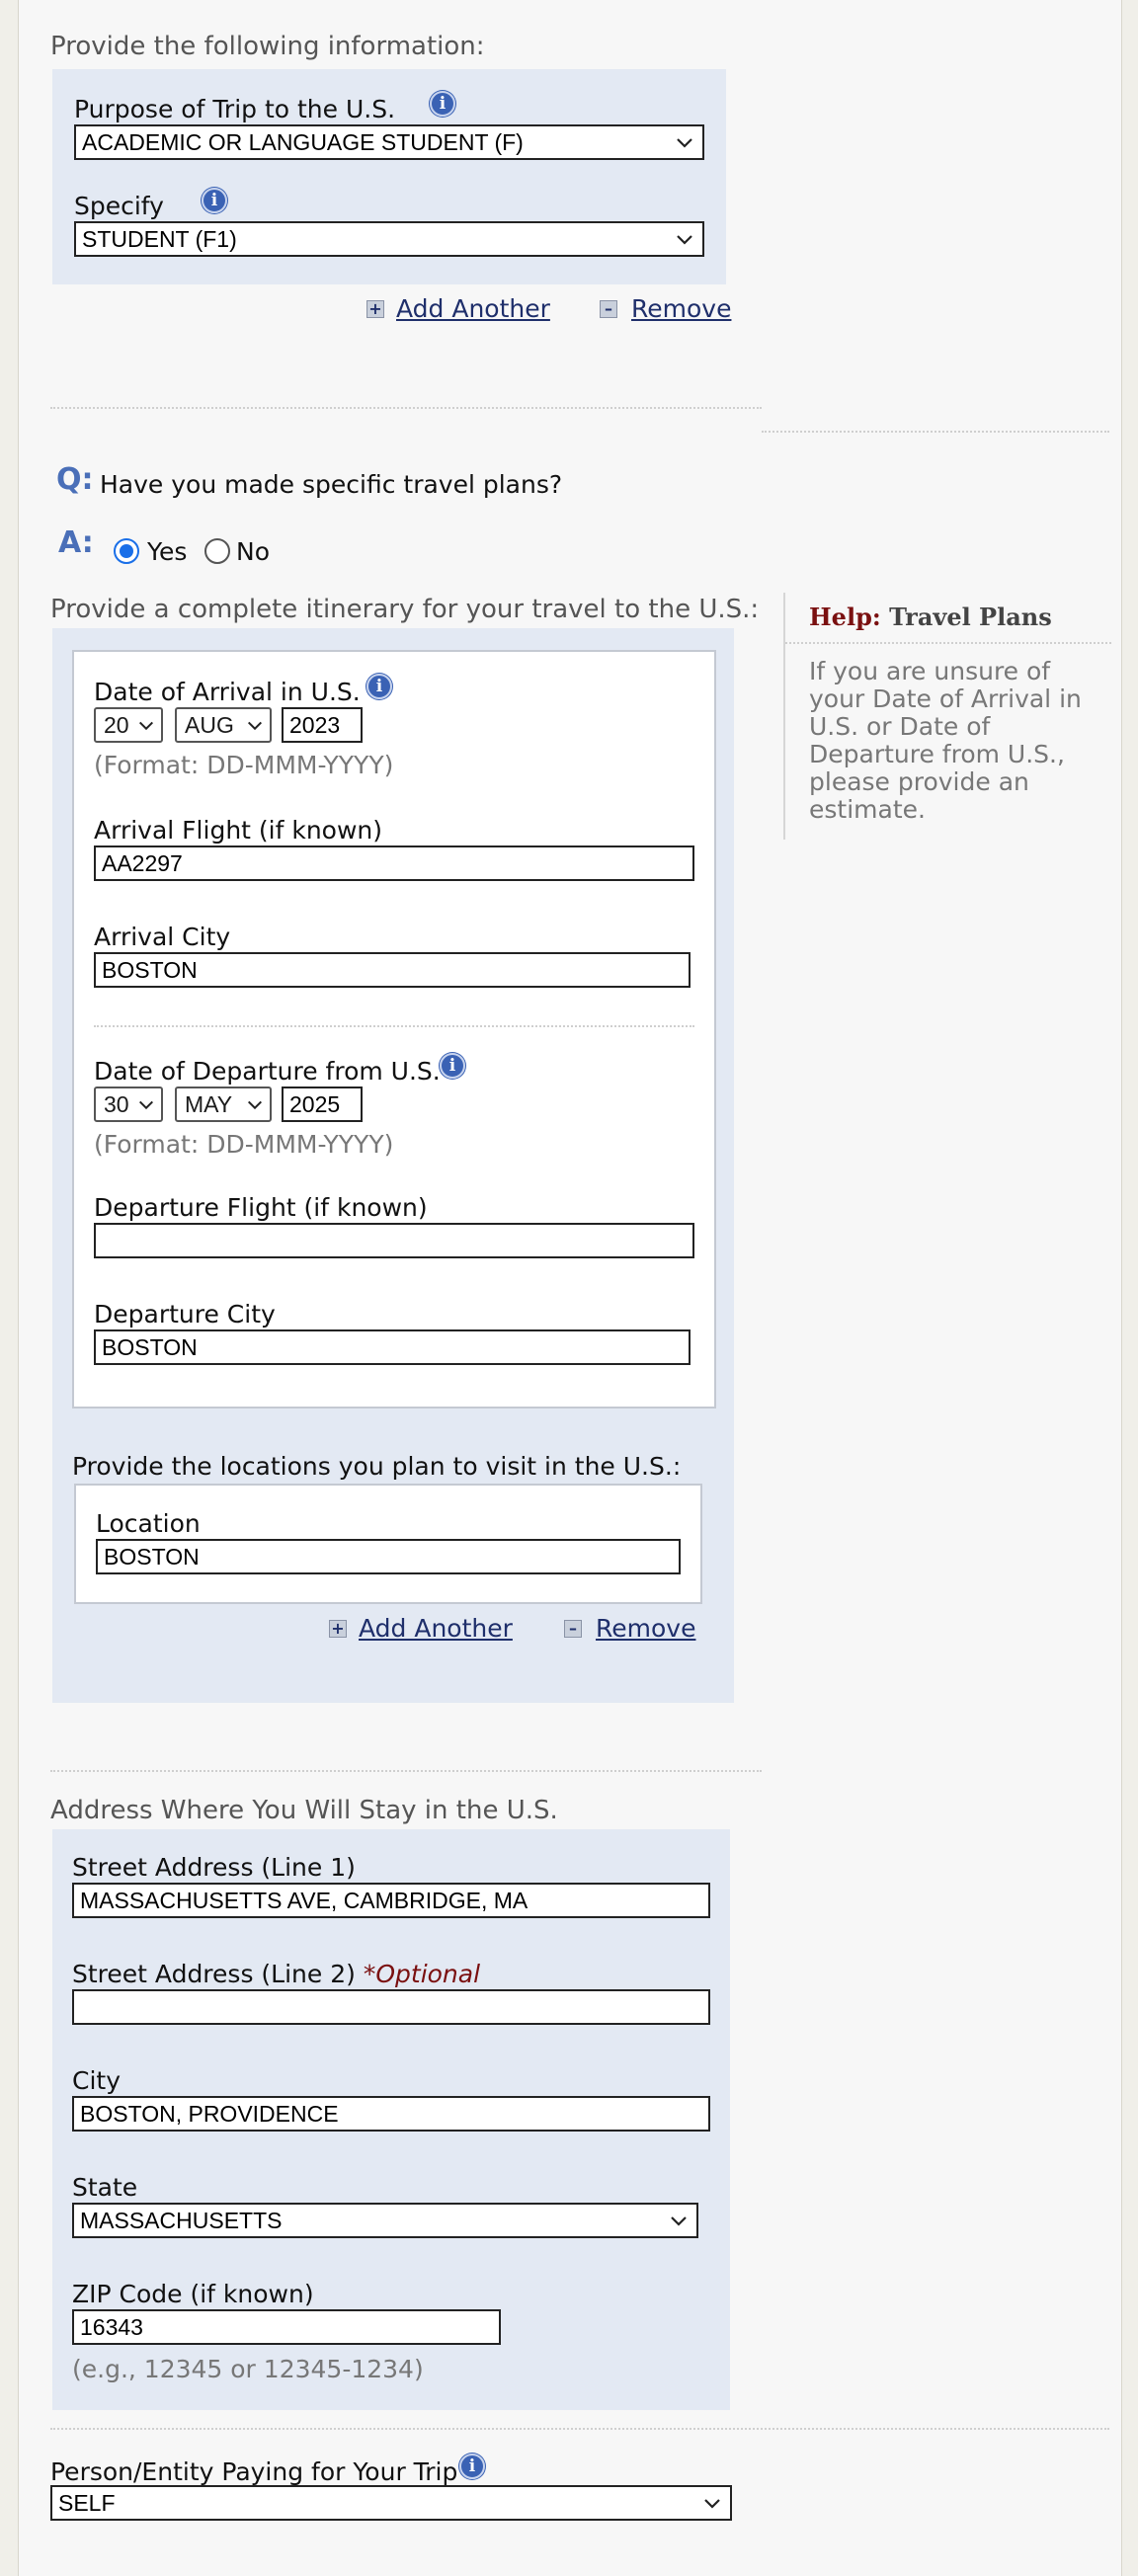  Describe the element at coordinates (148, 1523) in the screenshot. I see `location-label: Location` at that location.